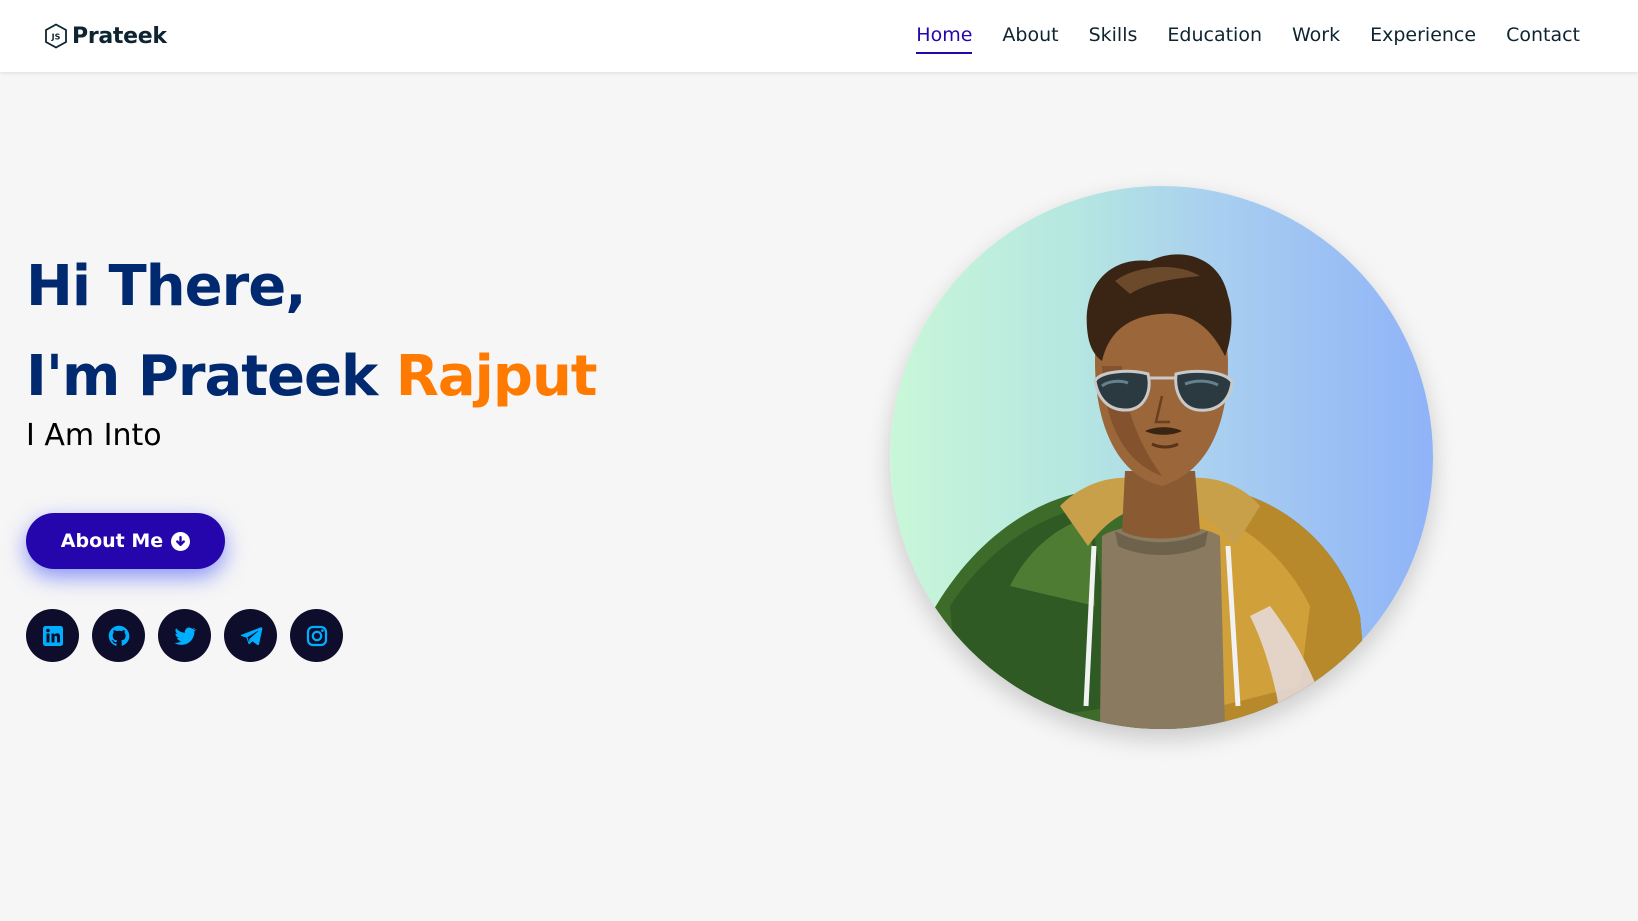  I want to click on portrait-illustration, so click(1150, 491).